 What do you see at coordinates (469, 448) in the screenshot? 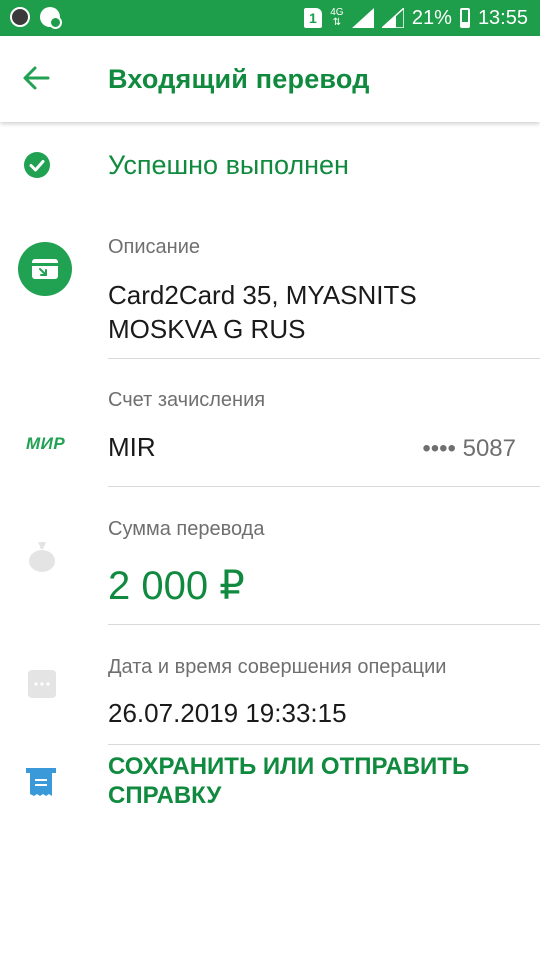
I see `account-card-number: •••• 5087` at bounding box center [469, 448].